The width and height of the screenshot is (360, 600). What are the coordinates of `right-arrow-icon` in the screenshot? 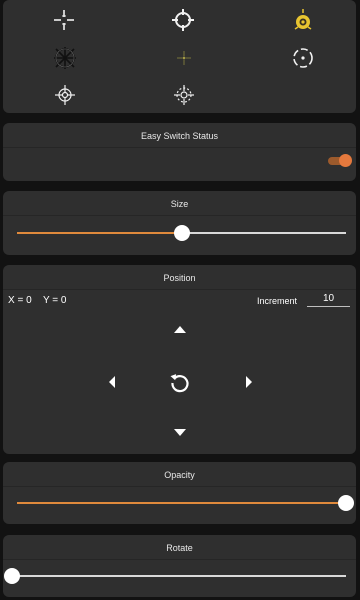 It's located at (249, 382).